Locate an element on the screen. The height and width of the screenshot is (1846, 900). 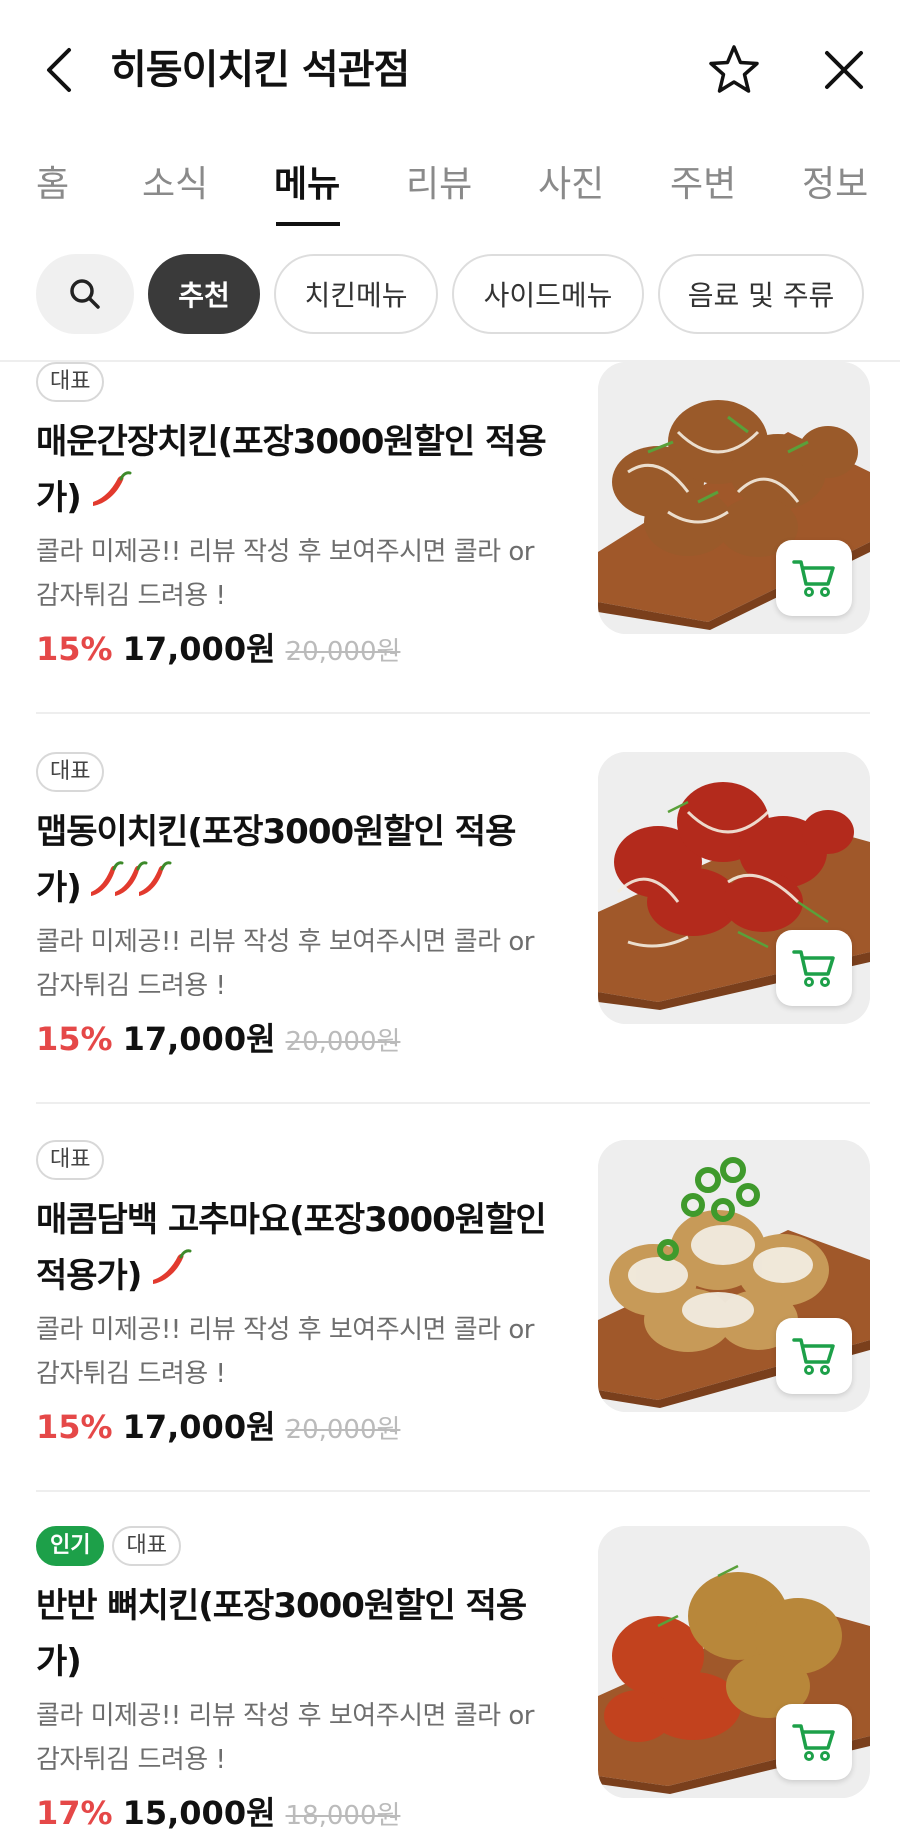
star-outline-icon is located at coordinates (734, 69).